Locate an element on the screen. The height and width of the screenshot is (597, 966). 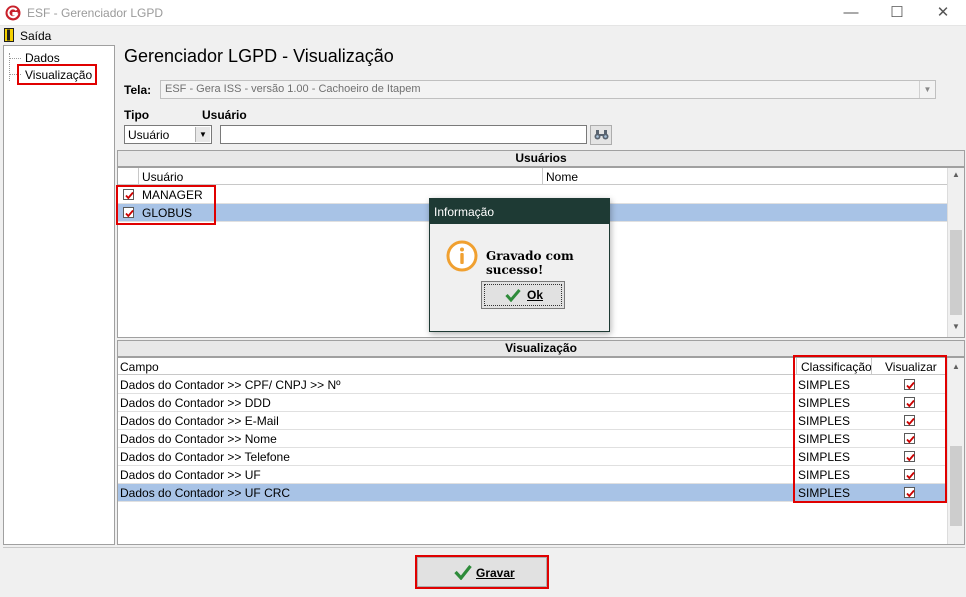
exit-door-icon is located at coordinates (9, 35).